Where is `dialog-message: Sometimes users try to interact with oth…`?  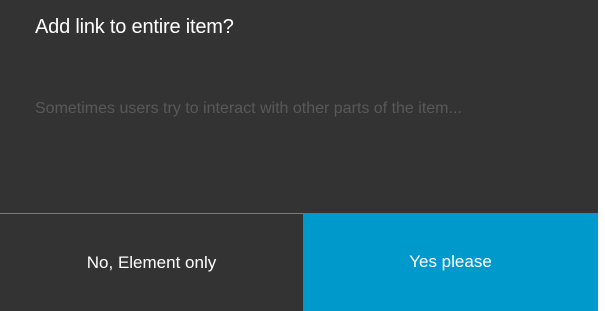 dialog-message: Sometimes users try to interact with oth… is located at coordinates (248, 108).